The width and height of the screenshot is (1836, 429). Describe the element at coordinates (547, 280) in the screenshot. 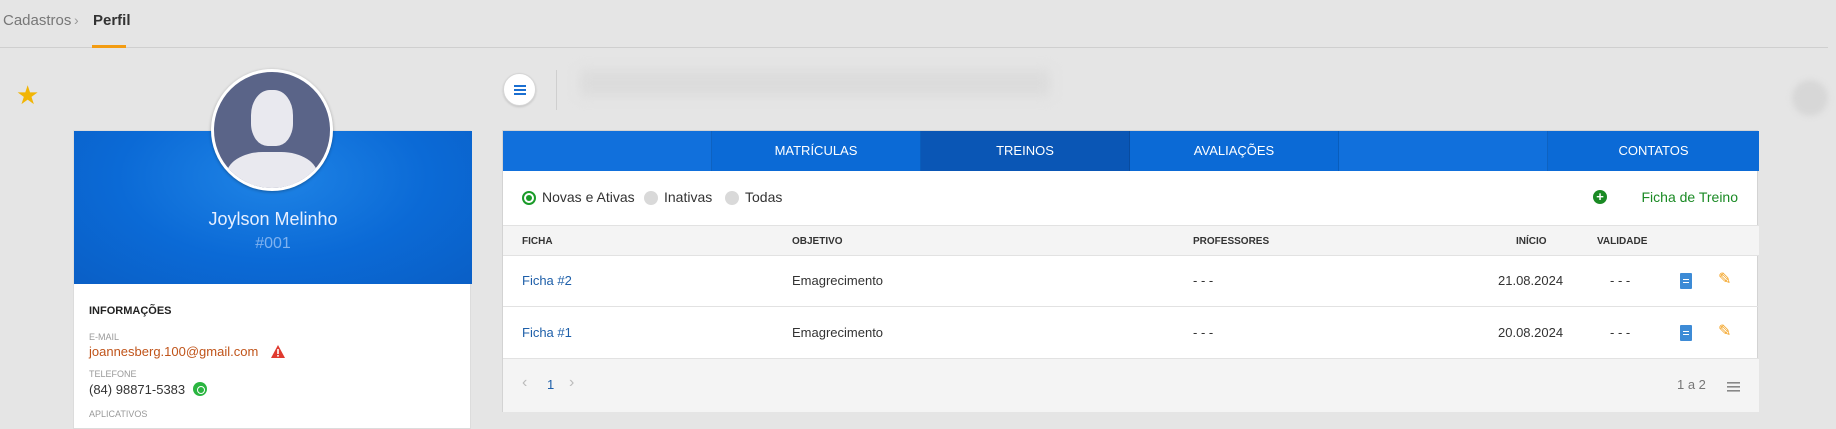

I see `ficha-link: Ficha #2` at that location.